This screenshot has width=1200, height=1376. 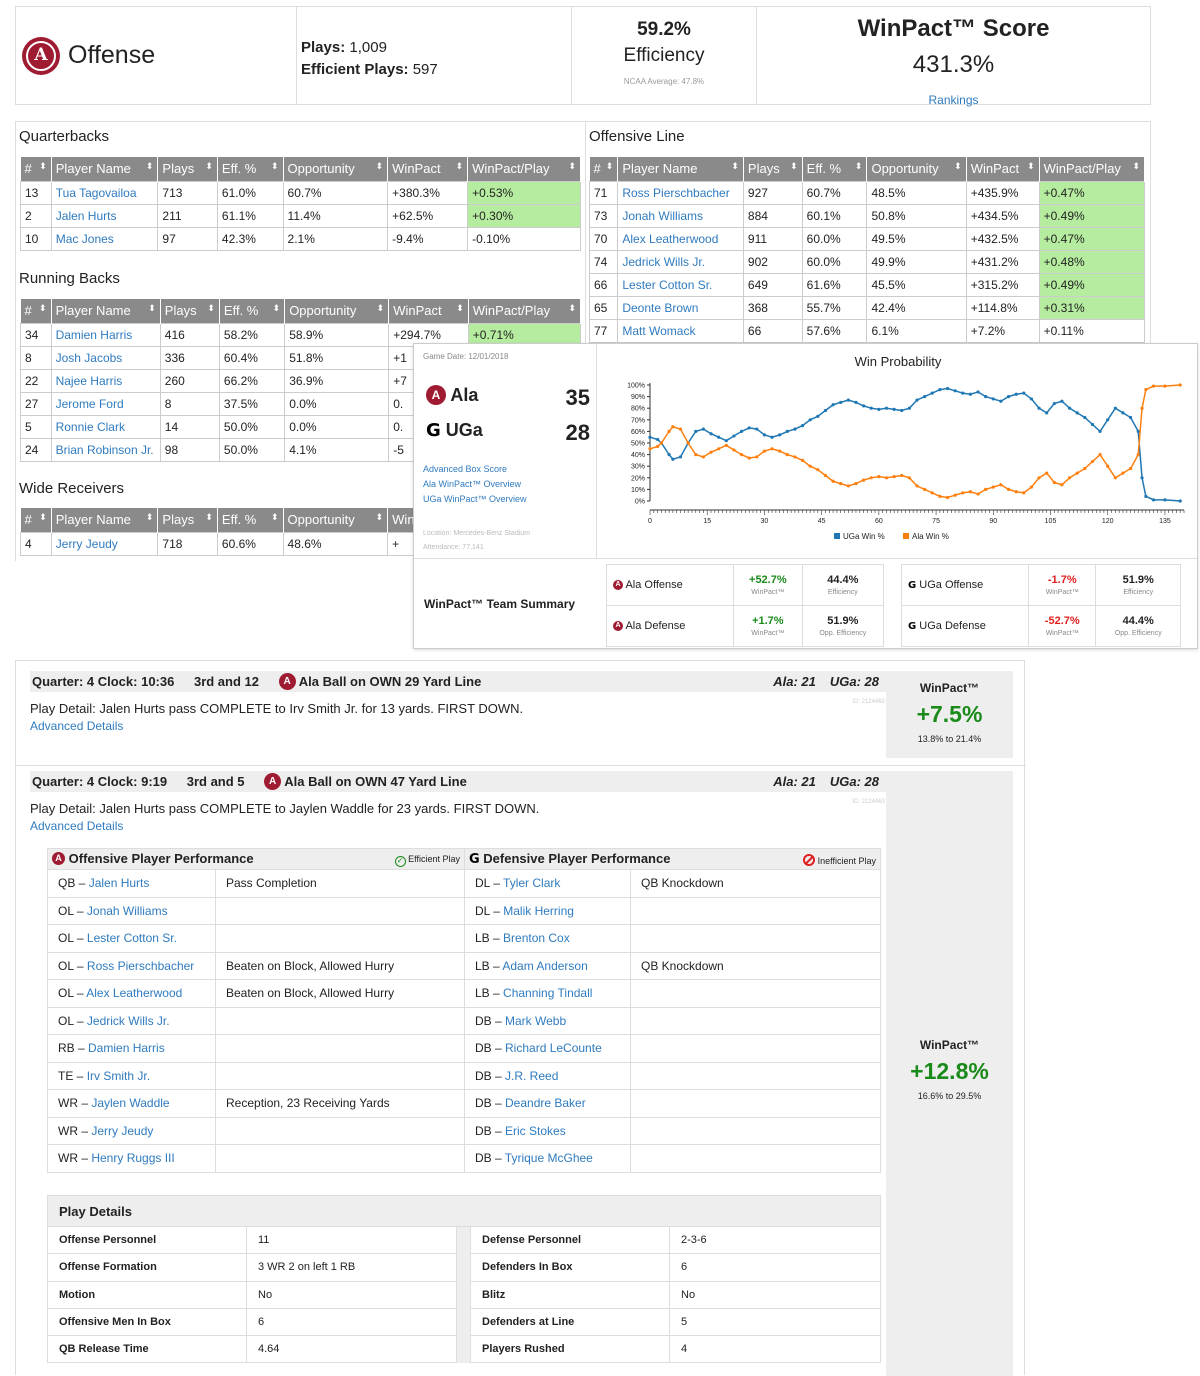 I want to click on player-link: Jerry Jeudy, so click(x=87, y=544).